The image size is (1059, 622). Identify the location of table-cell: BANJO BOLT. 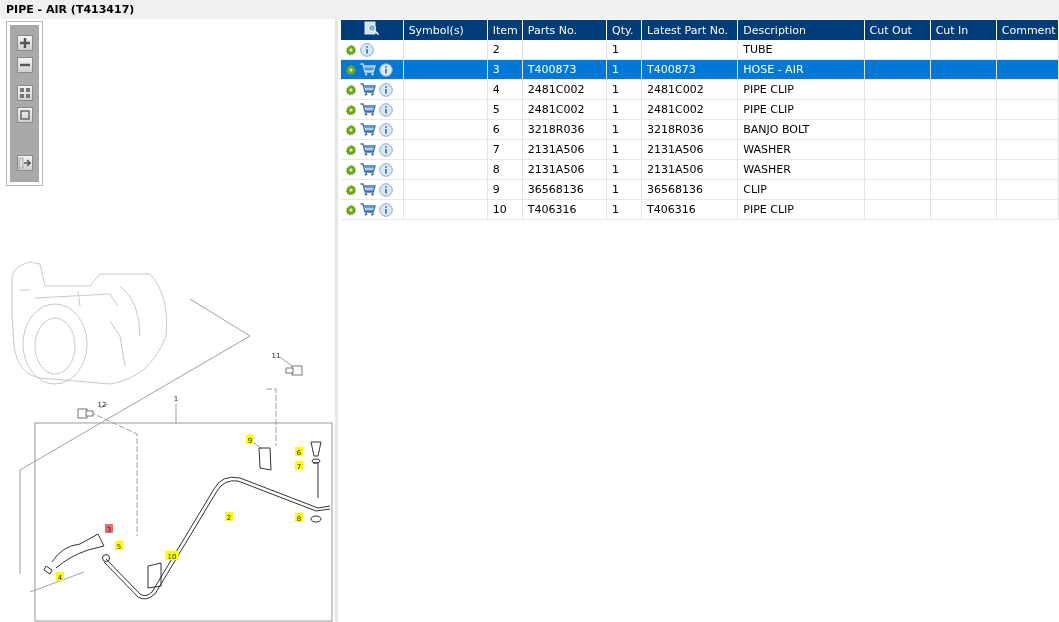
(776, 129).